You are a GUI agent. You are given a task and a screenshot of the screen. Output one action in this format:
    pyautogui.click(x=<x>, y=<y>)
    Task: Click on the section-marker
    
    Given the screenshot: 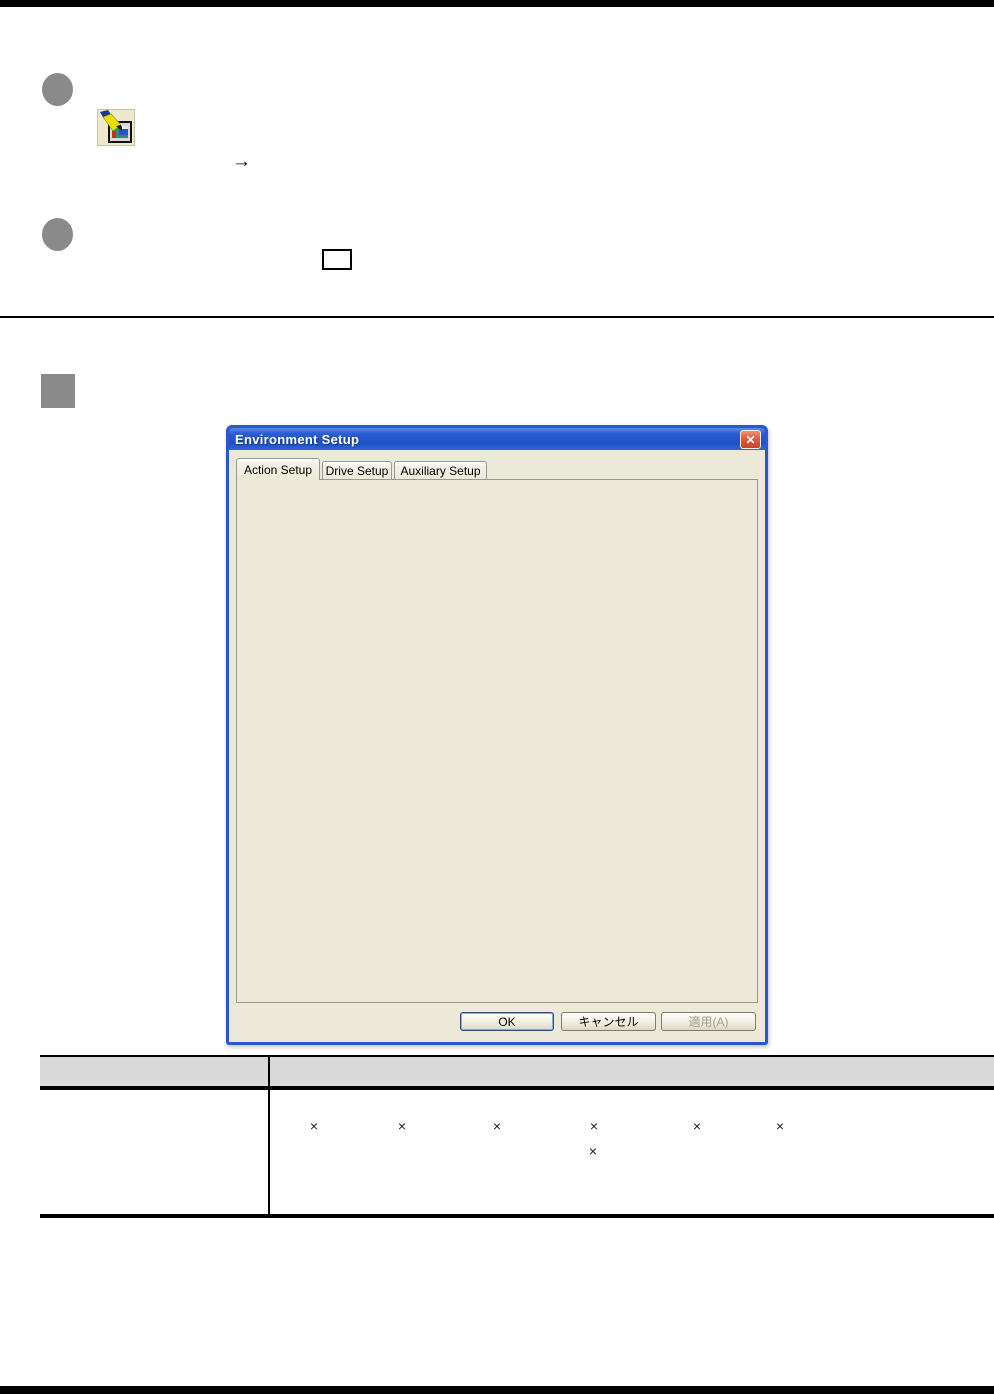 What is the action you would take?
    pyautogui.click(x=58, y=391)
    